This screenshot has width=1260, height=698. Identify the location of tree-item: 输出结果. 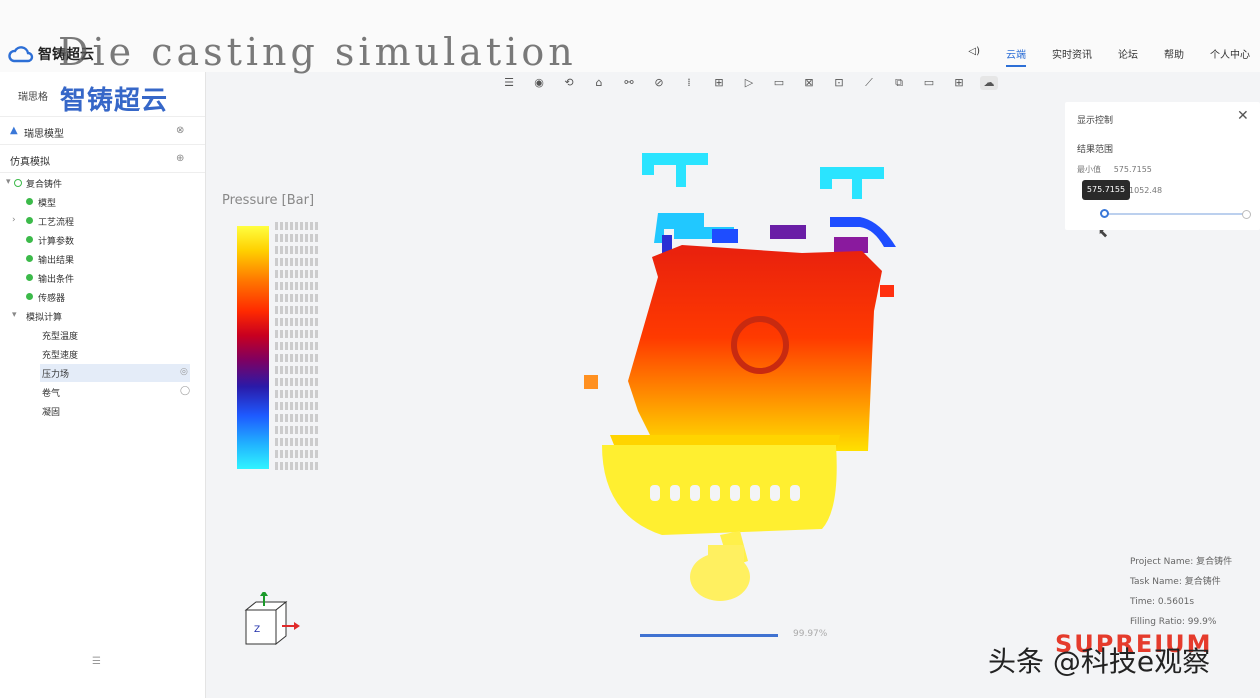
(95, 259).